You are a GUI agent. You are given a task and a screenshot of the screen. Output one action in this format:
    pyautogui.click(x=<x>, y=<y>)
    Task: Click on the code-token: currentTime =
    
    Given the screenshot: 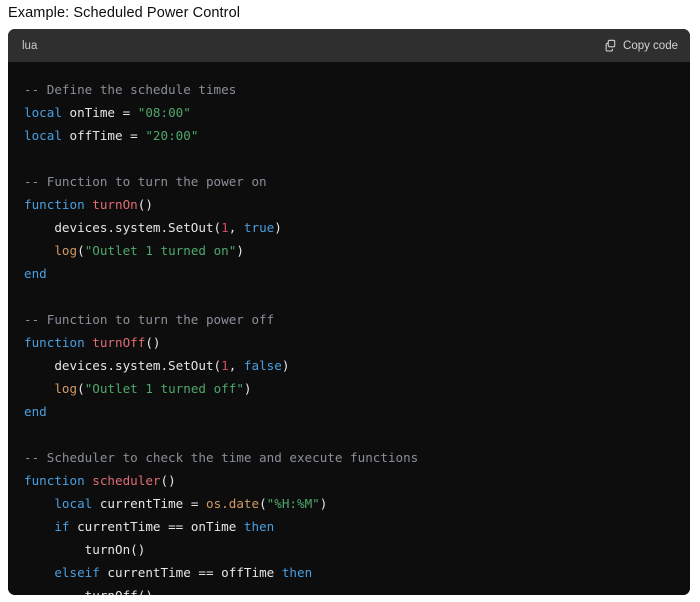 What is the action you would take?
    pyautogui.click(x=149, y=503)
    